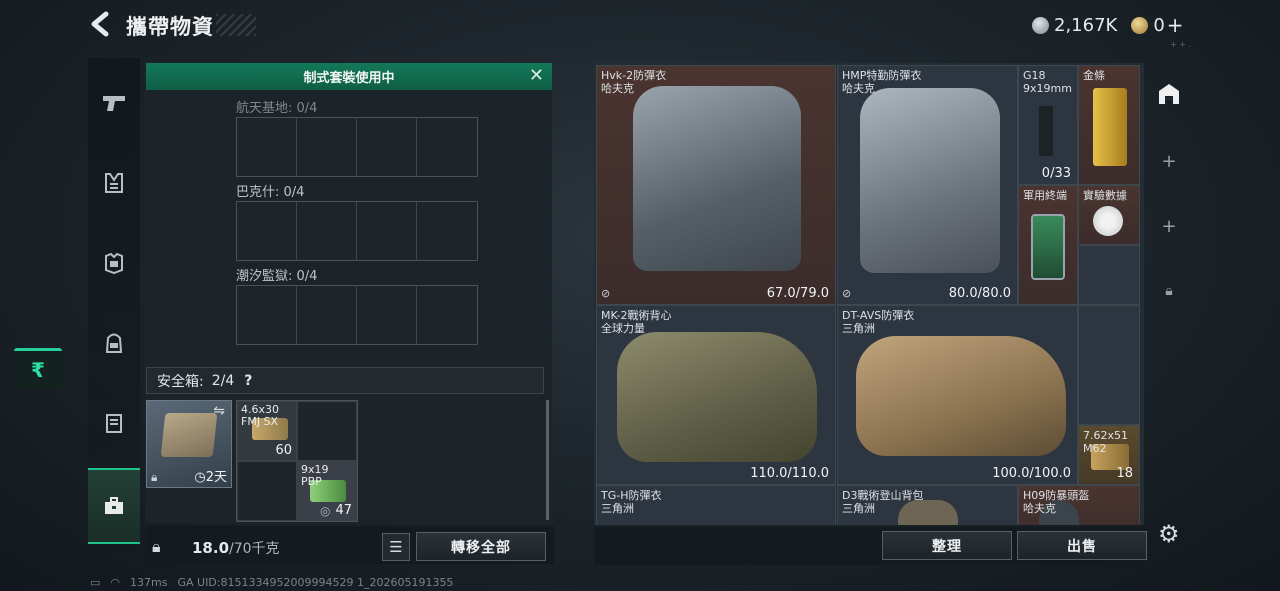 This screenshot has width=1280, height=591. What do you see at coordinates (1105, 195) in the screenshot?
I see `item-title: 實驗數據` at bounding box center [1105, 195].